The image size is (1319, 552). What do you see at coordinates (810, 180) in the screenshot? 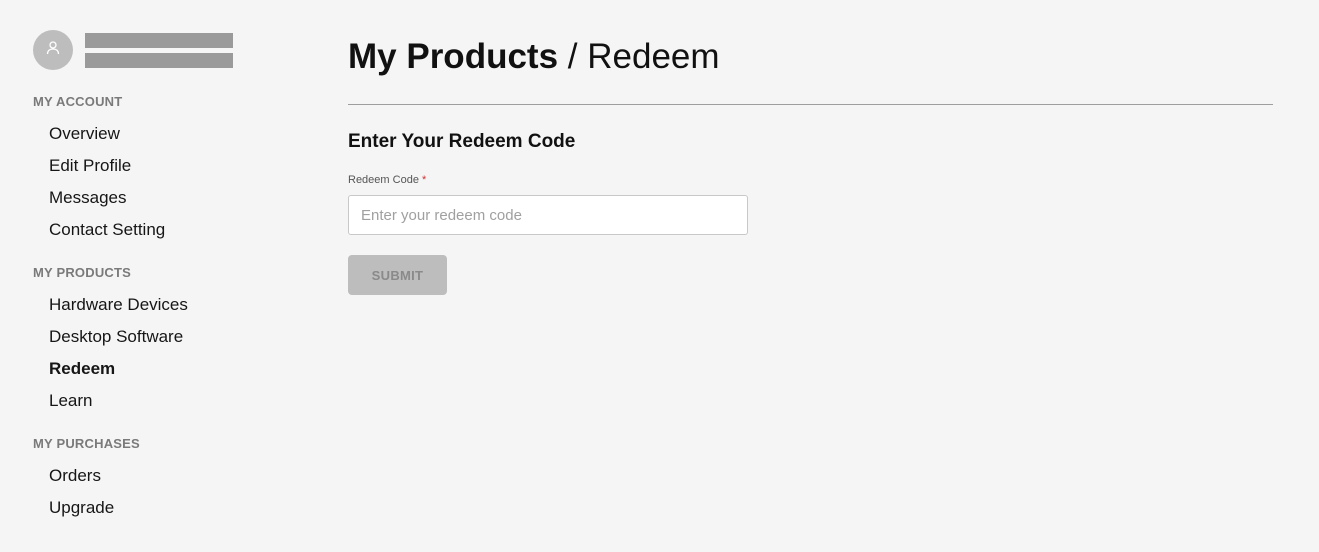
I see `redeem-code-label: Redeem Code *` at bounding box center [810, 180].